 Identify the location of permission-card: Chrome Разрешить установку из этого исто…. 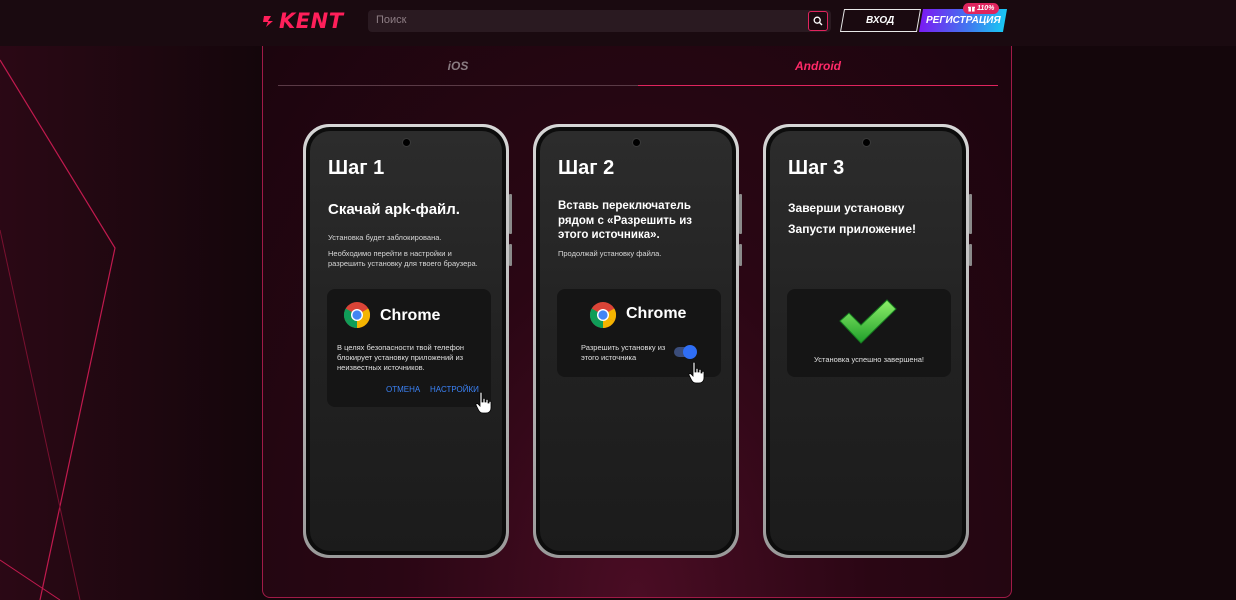
(639, 336).